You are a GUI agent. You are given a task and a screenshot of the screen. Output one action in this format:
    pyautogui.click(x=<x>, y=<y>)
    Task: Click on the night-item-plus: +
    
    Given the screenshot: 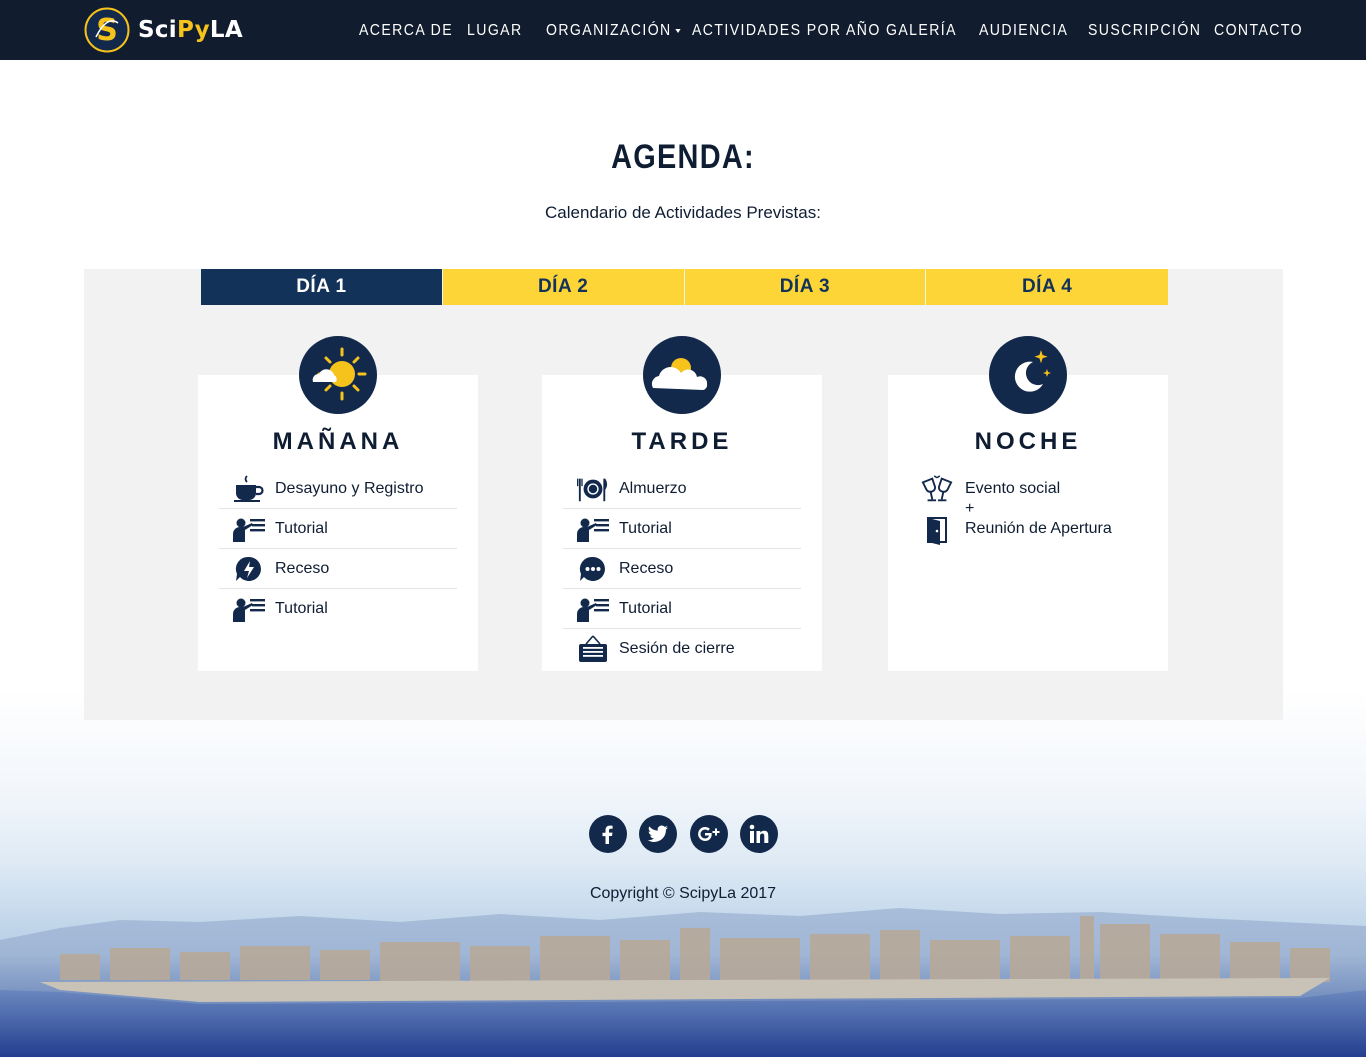 What is the action you would take?
    pyautogui.click(x=970, y=508)
    